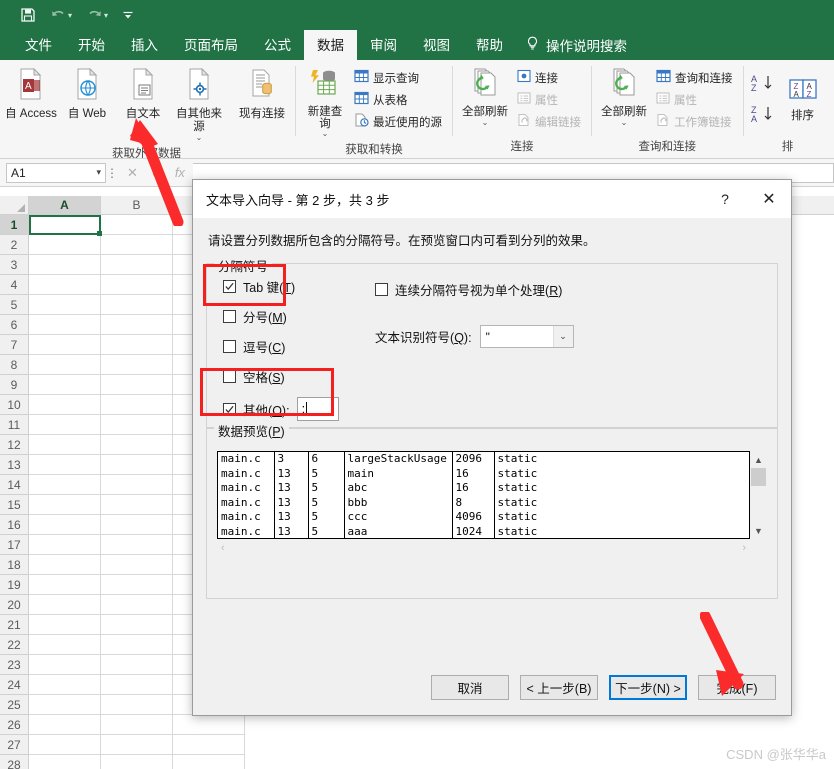 This screenshot has height=769, width=834. Describe the element at coordinates (65, 245) in the screenshot. I see `cell-A2` at that location.